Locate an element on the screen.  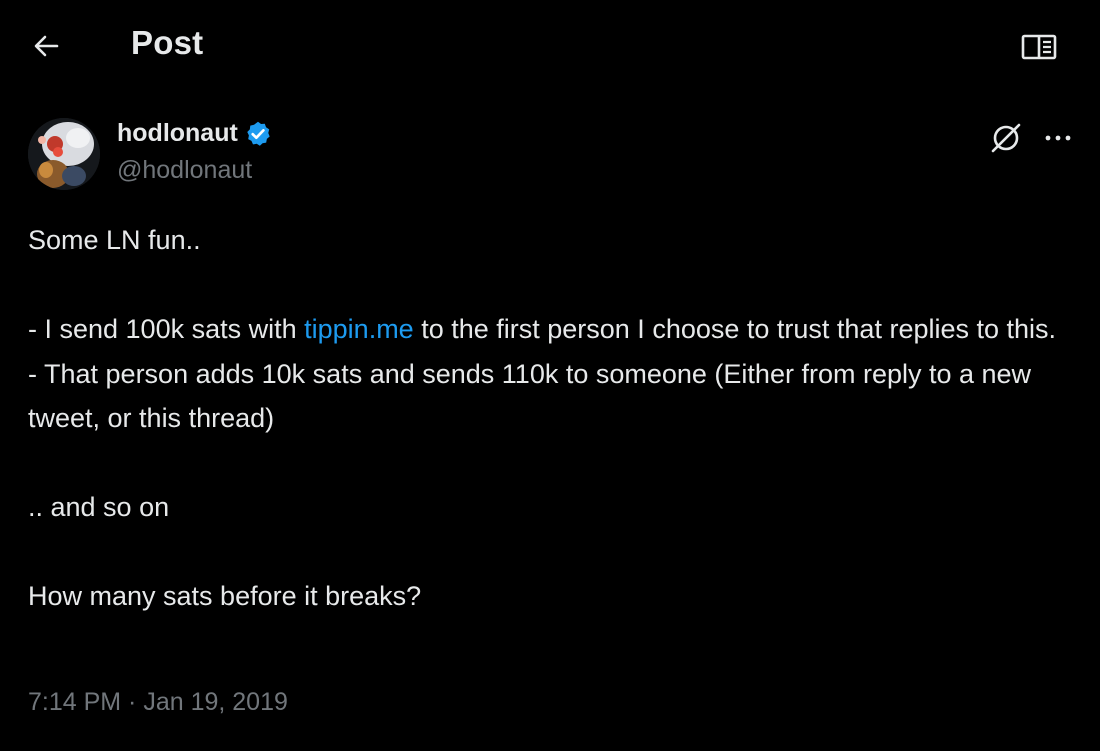
page-title: Post is located at coordinates (167, 42).